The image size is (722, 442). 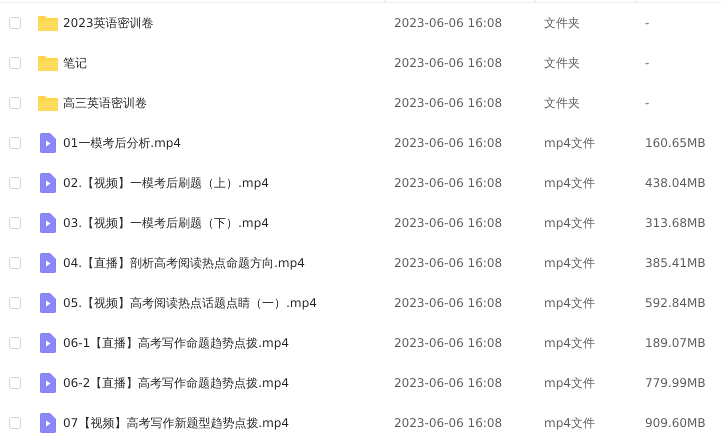 I want to click on file-name: 07【视频】高考写作新题型趋势点拨.mp4, so click(x=176, y=423).